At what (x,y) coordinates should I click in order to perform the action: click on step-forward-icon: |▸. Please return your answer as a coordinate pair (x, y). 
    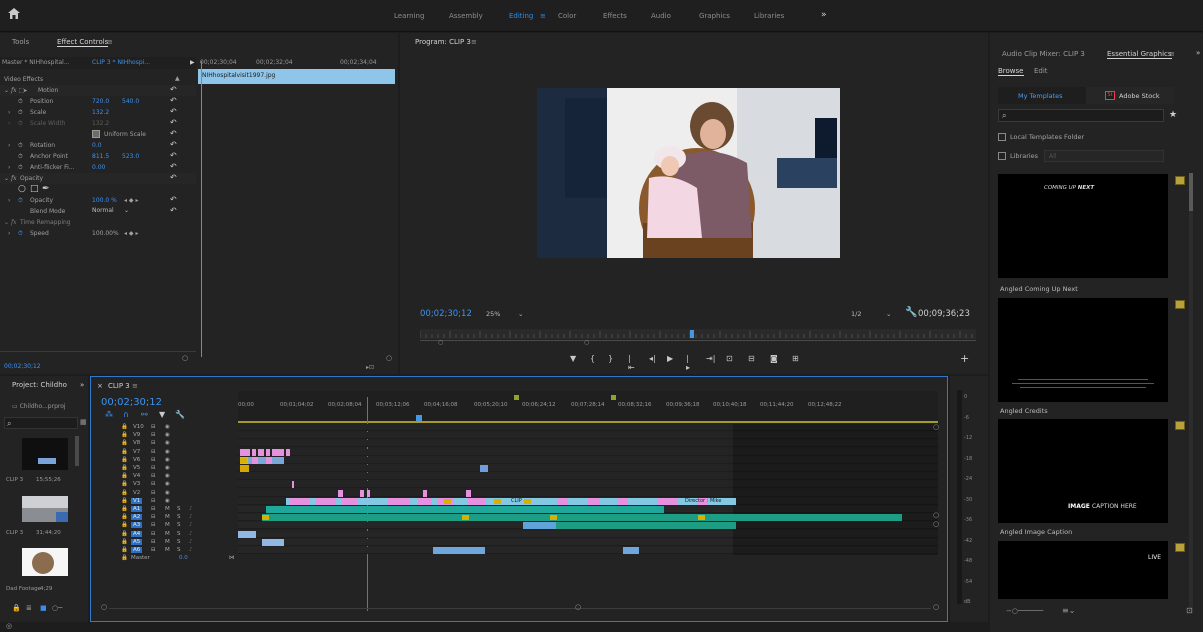
    Looking at the image, I should click on (688, 363).